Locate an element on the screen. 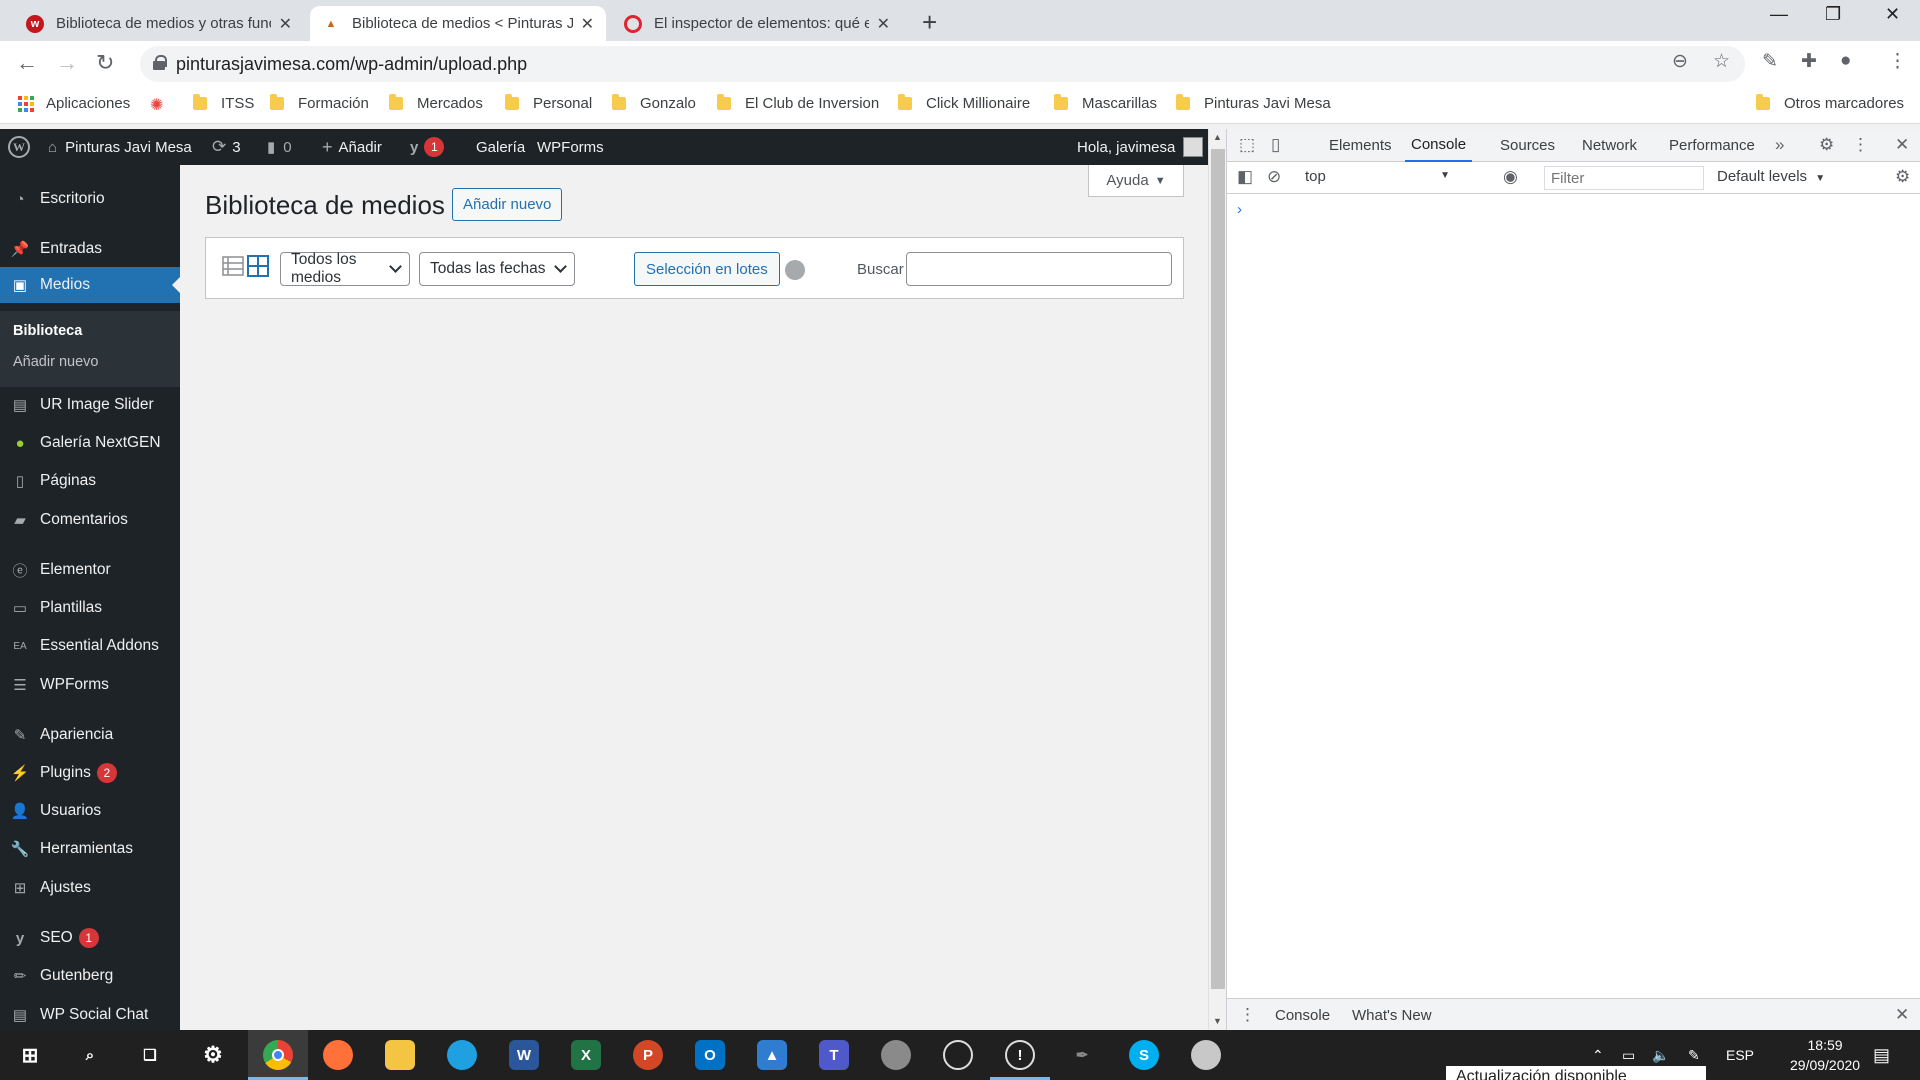 The width and height of the screenshot is (1920, 1080). chrome-icon is located at coordinates (278, 1055).